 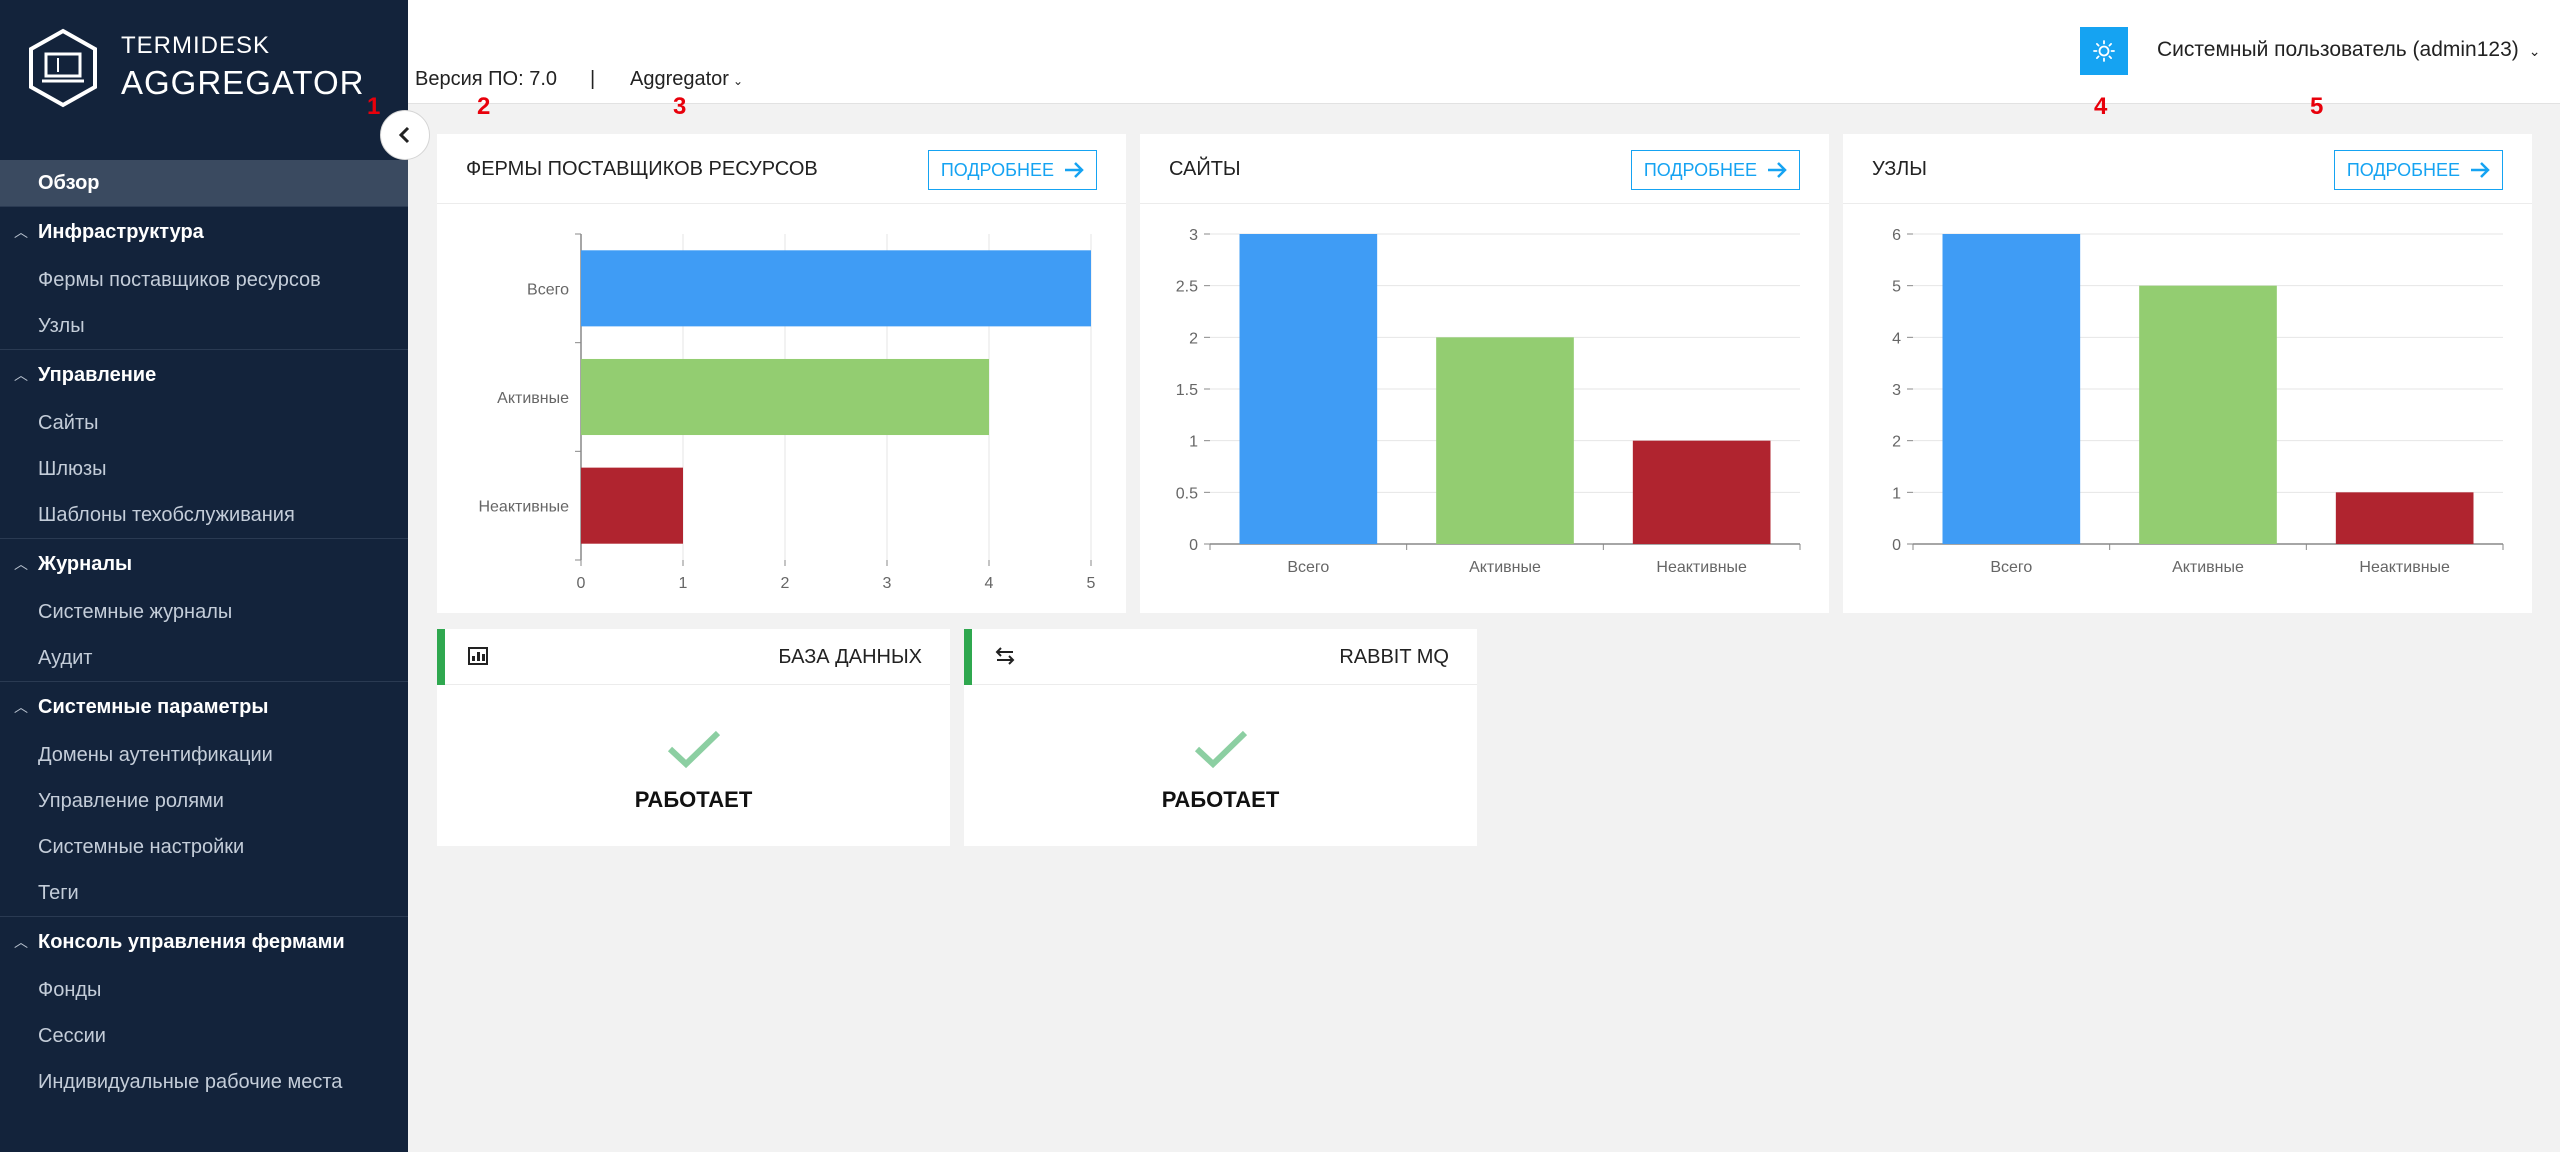 What do you see at coordinates (153, 707) in the screenshot?
I see `sidebar-group-label: Системные параметры` at bounding box center [153, 707].